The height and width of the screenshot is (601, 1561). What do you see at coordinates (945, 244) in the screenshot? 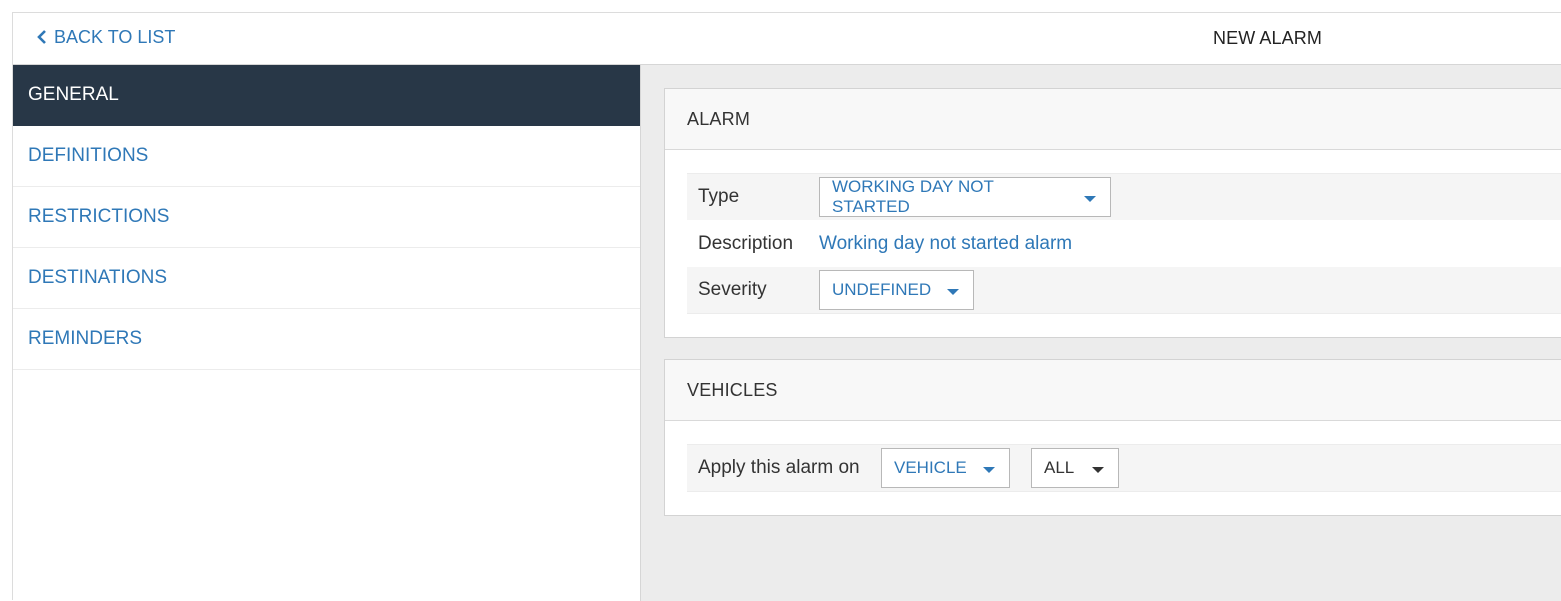
I see `description-value: Working day not started alarm` at bounding box center [945, 244].